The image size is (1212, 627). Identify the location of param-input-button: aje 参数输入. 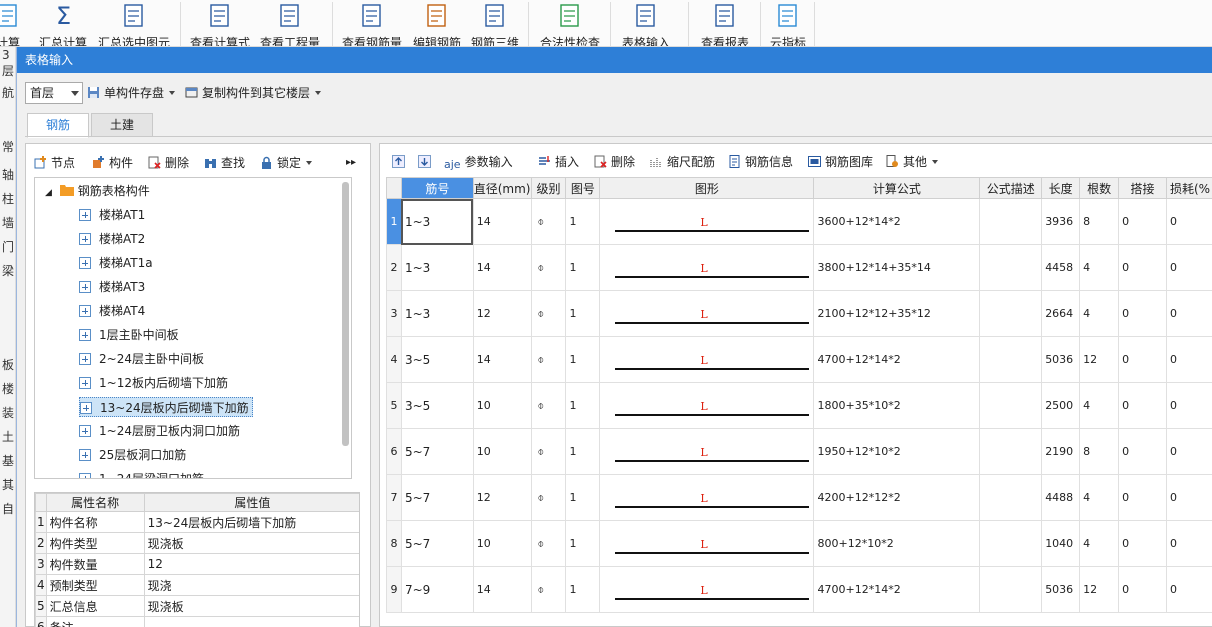
(478, 163).